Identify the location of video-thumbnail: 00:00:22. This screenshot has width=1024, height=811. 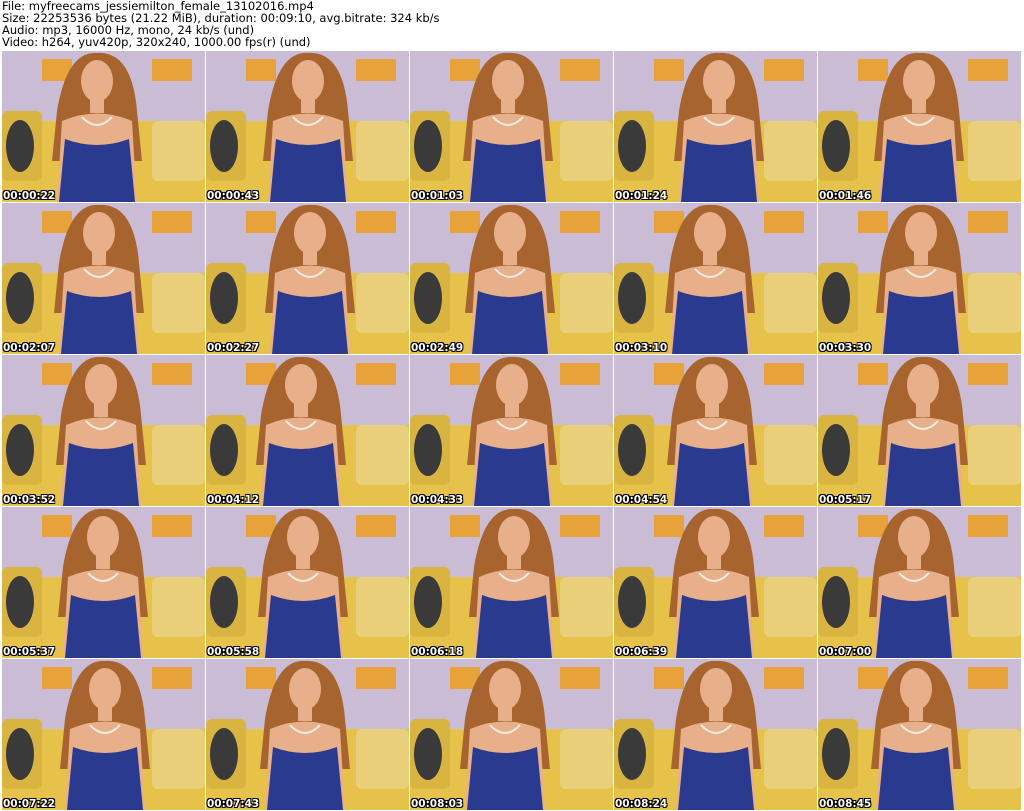
(103, 126).